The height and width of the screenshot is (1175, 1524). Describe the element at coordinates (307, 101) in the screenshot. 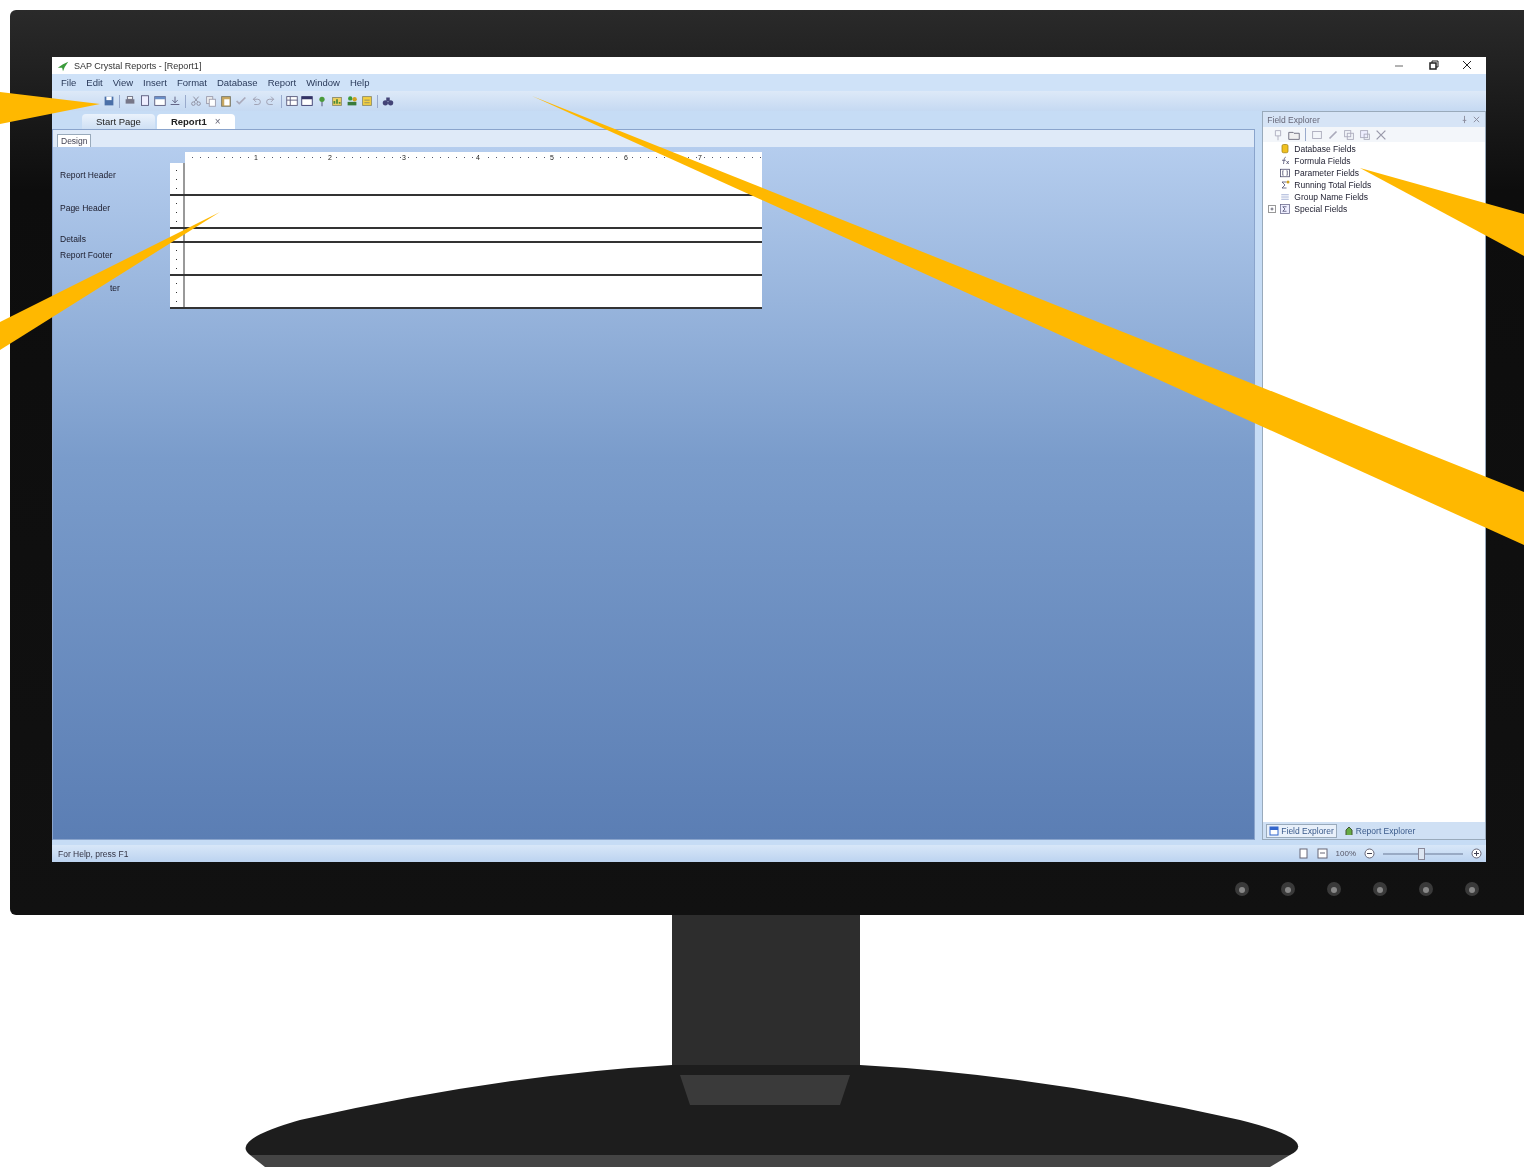

I see `form-icon` at that location.